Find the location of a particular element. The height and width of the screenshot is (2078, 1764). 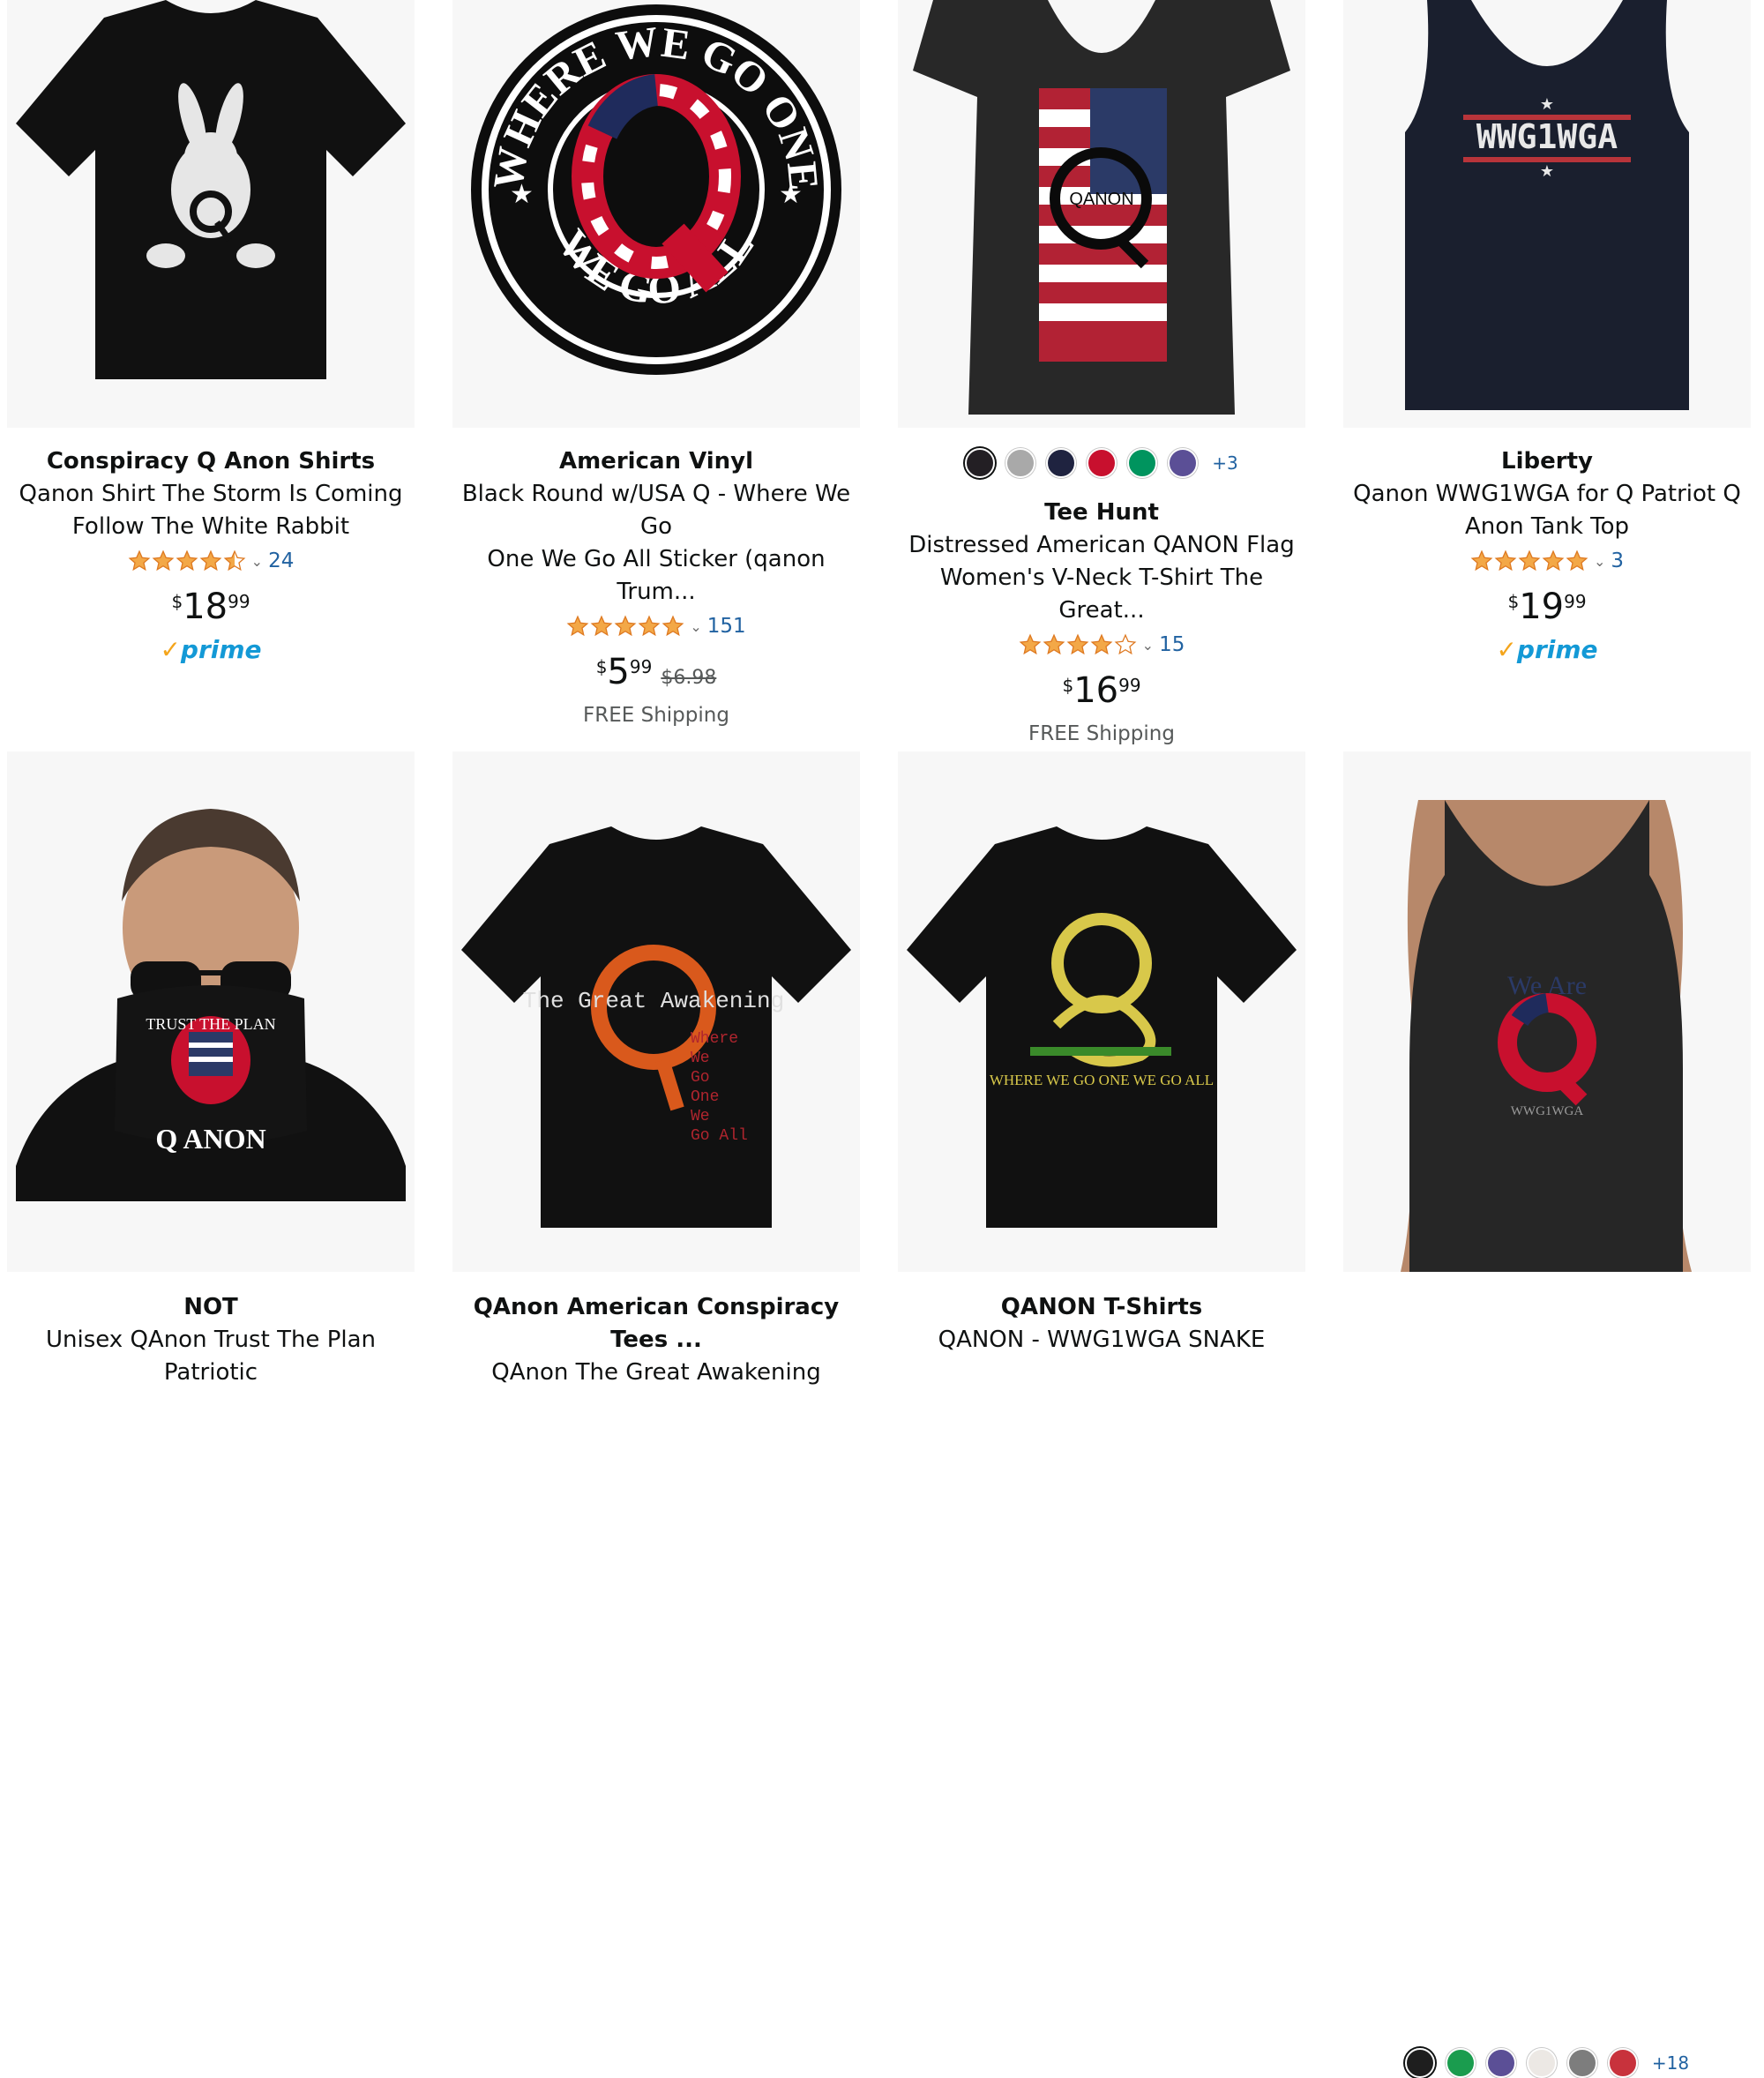

product-image: WHERE WE GO ONE WE GO ALL is located at coordinates (1101, 1012).